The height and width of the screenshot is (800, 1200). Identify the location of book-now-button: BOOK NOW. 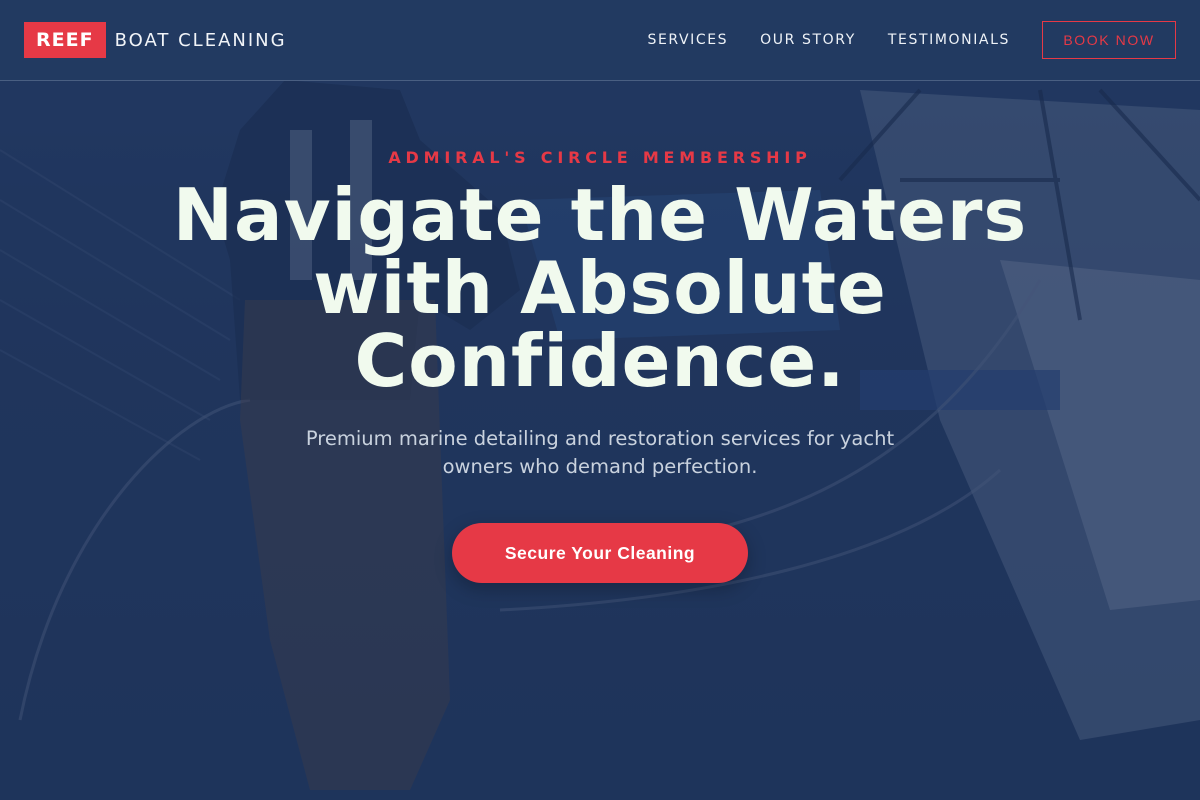
(1109, 40).